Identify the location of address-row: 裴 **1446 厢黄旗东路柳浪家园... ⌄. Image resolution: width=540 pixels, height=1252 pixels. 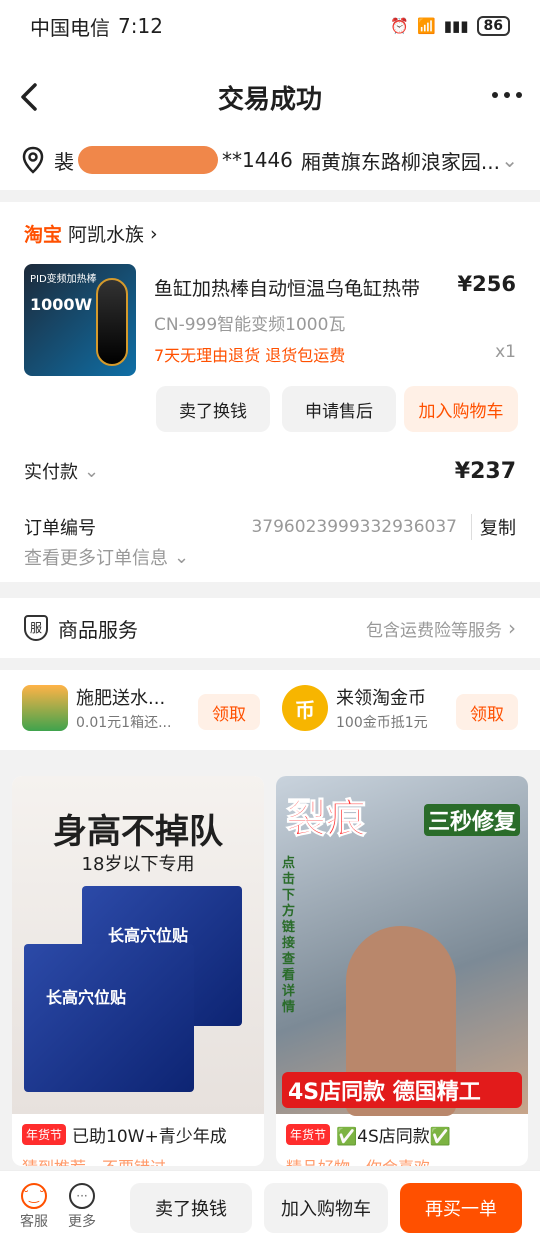
(270, 160).